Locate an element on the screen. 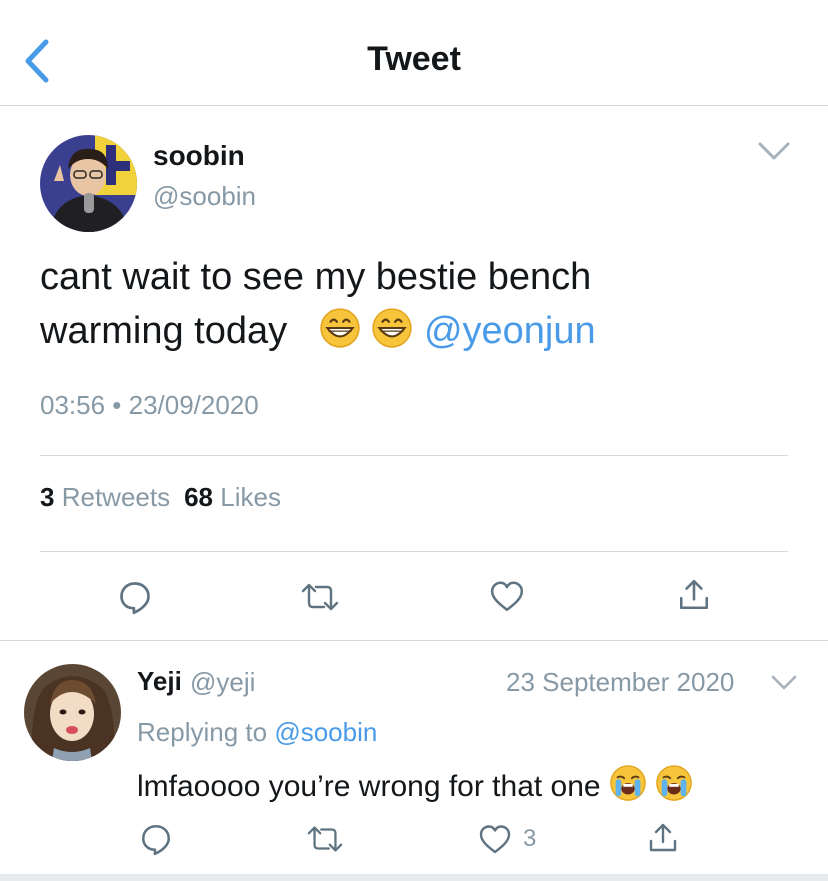 Image resolution: width=828 pixels, height=881 pixels. reply-retweet-button is located at coordinates (325, 839).